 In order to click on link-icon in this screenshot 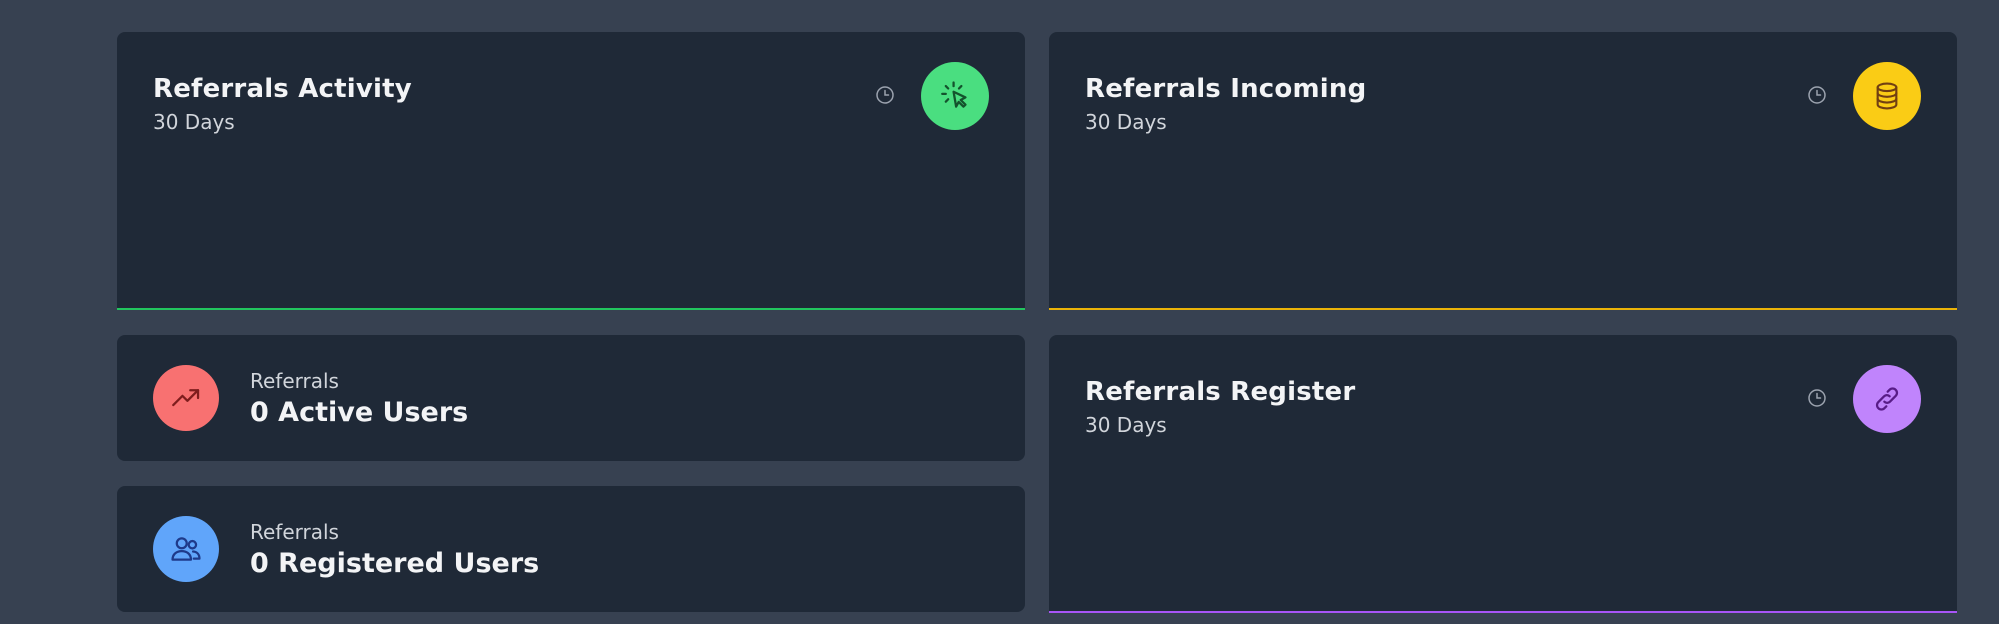, I will do `click(1887, 399)`.